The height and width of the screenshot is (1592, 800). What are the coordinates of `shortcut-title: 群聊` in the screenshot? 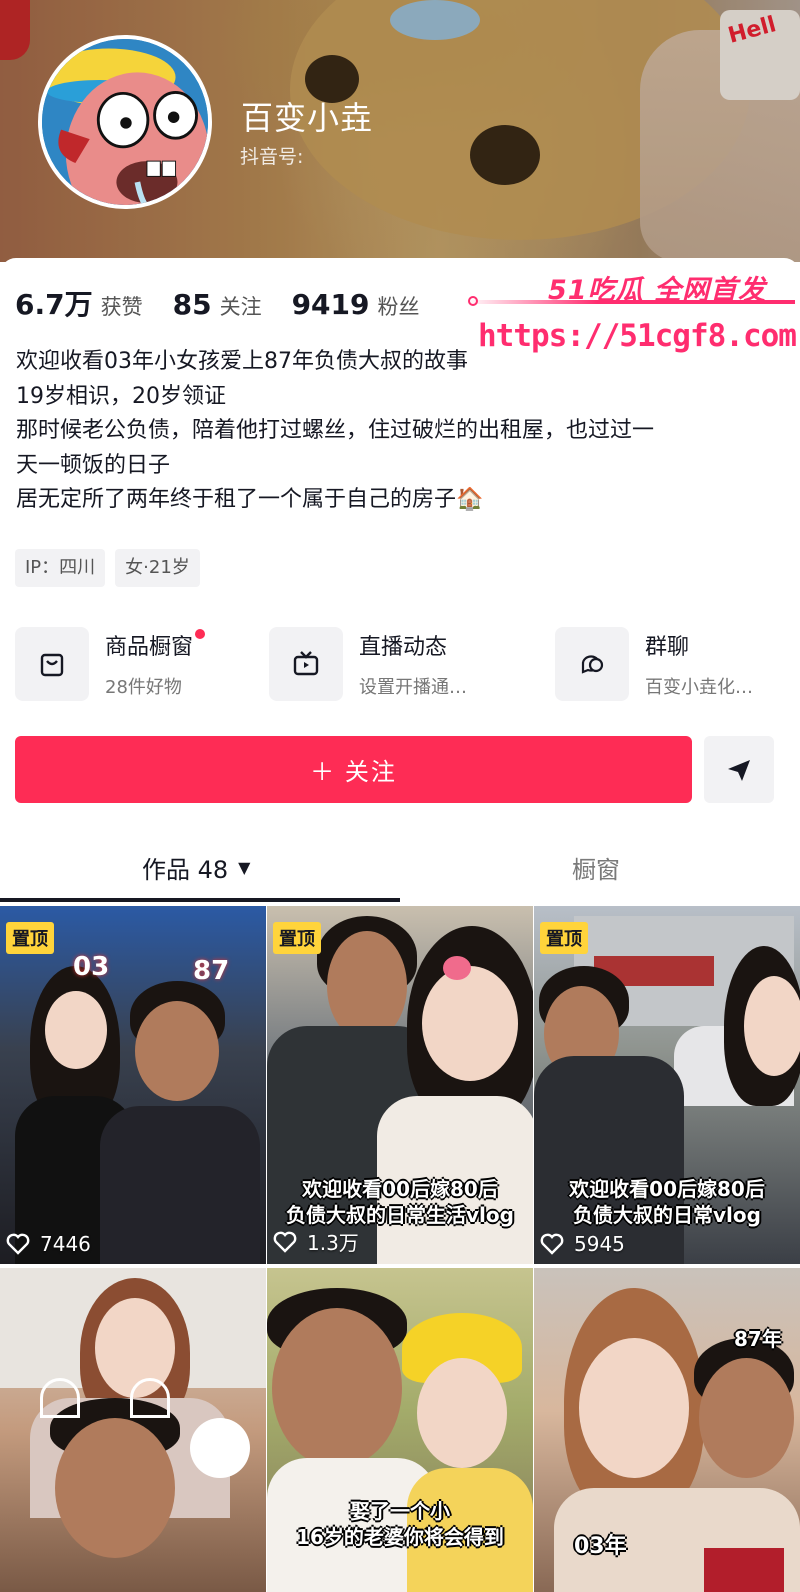 It's located at (667, 647).